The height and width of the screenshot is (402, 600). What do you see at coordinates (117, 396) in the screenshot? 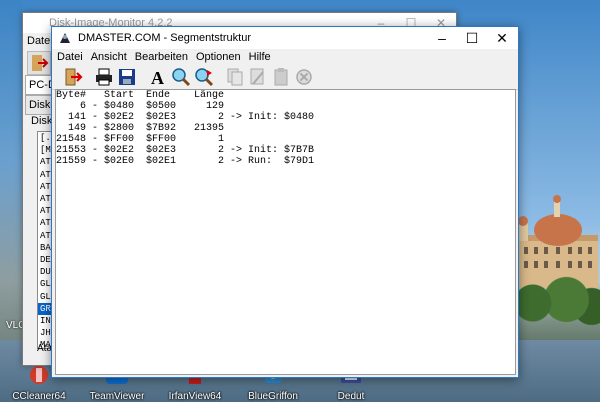
I see `desktop-icon-label: TeamViewer` at bounding box center [117, 396].